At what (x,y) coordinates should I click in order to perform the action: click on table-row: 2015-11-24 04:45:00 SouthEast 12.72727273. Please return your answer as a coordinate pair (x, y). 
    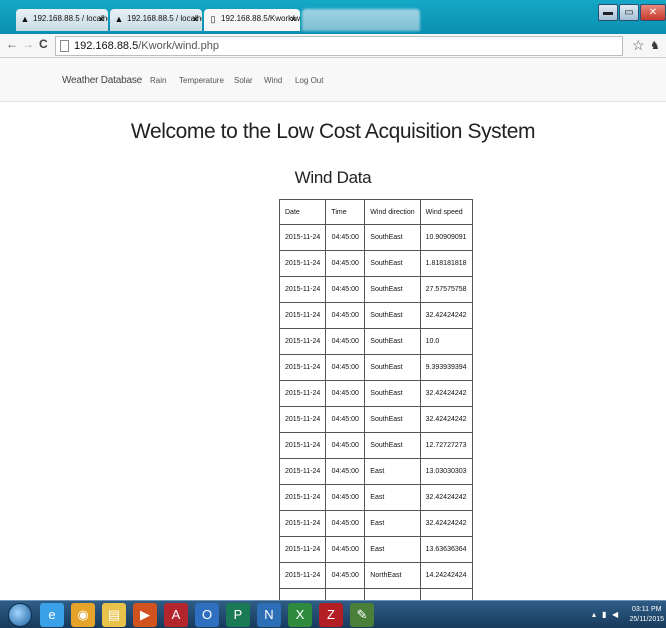
    Looking at the image, I should click on (375, 445).